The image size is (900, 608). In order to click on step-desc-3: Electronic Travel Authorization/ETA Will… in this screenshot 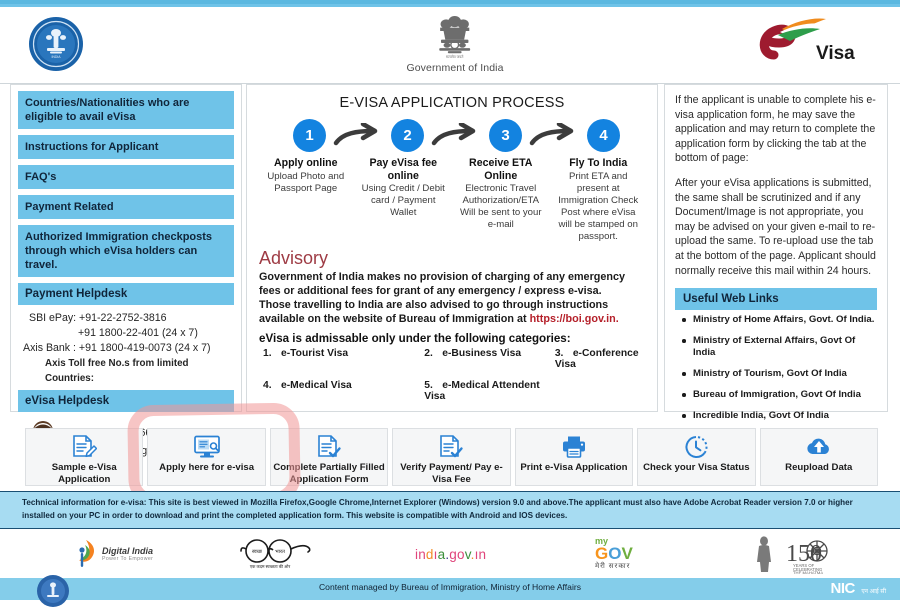, I will do `click(500, 206)`.